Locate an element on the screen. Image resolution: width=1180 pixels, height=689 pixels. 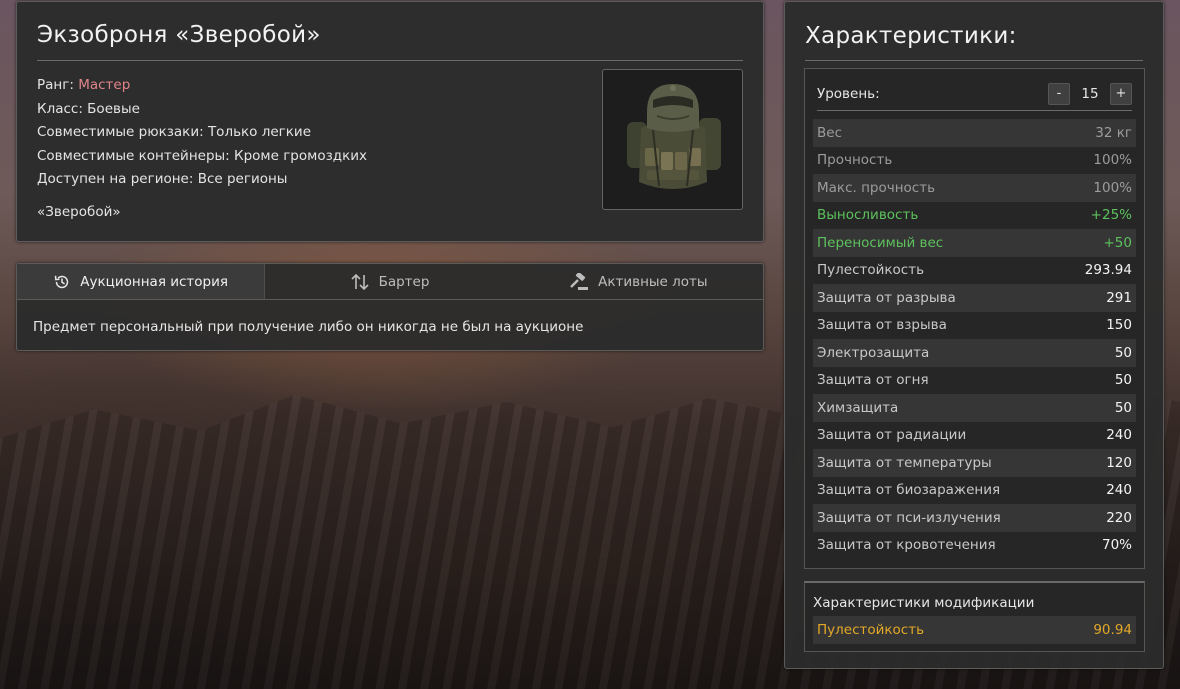
tab-barter: Бартер is located at coordinates (389, 281).